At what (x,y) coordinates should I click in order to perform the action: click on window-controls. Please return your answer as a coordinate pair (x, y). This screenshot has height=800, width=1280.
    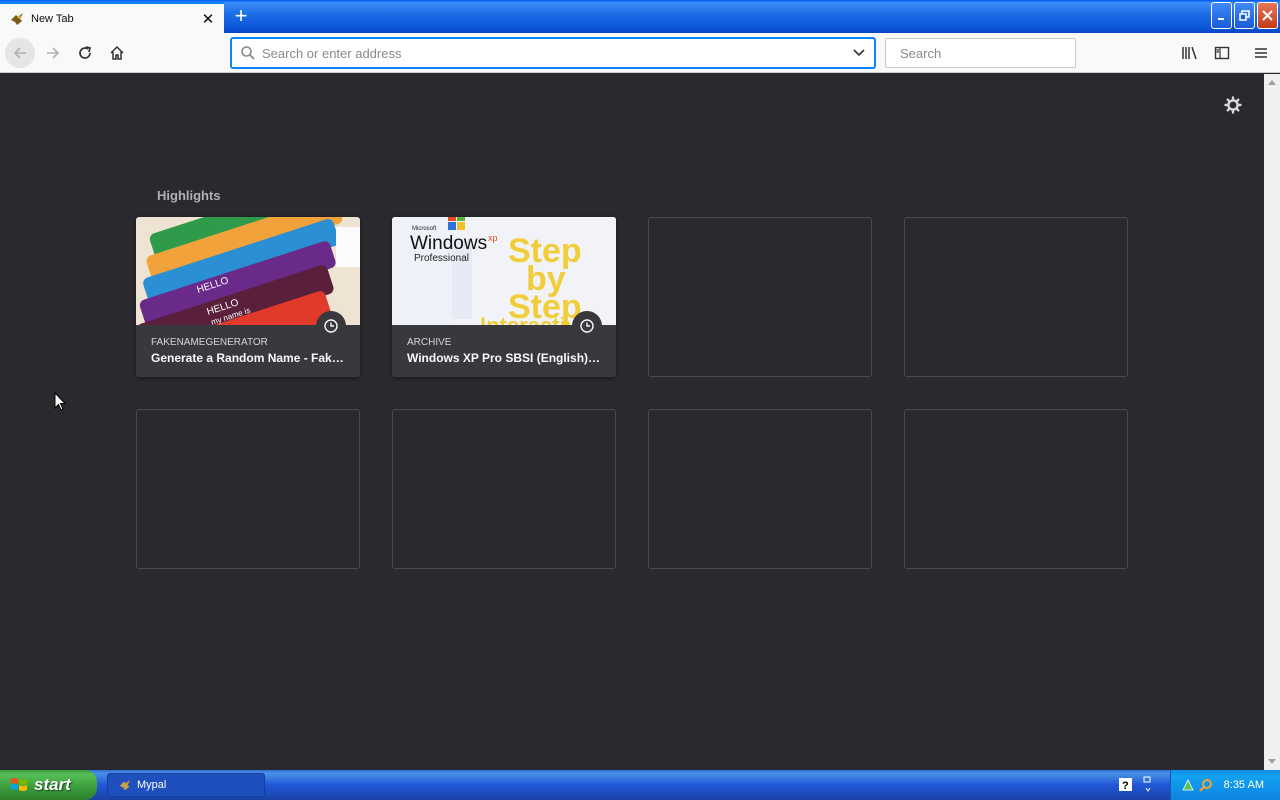
    Looking at the image, I should click on (1244, 15).